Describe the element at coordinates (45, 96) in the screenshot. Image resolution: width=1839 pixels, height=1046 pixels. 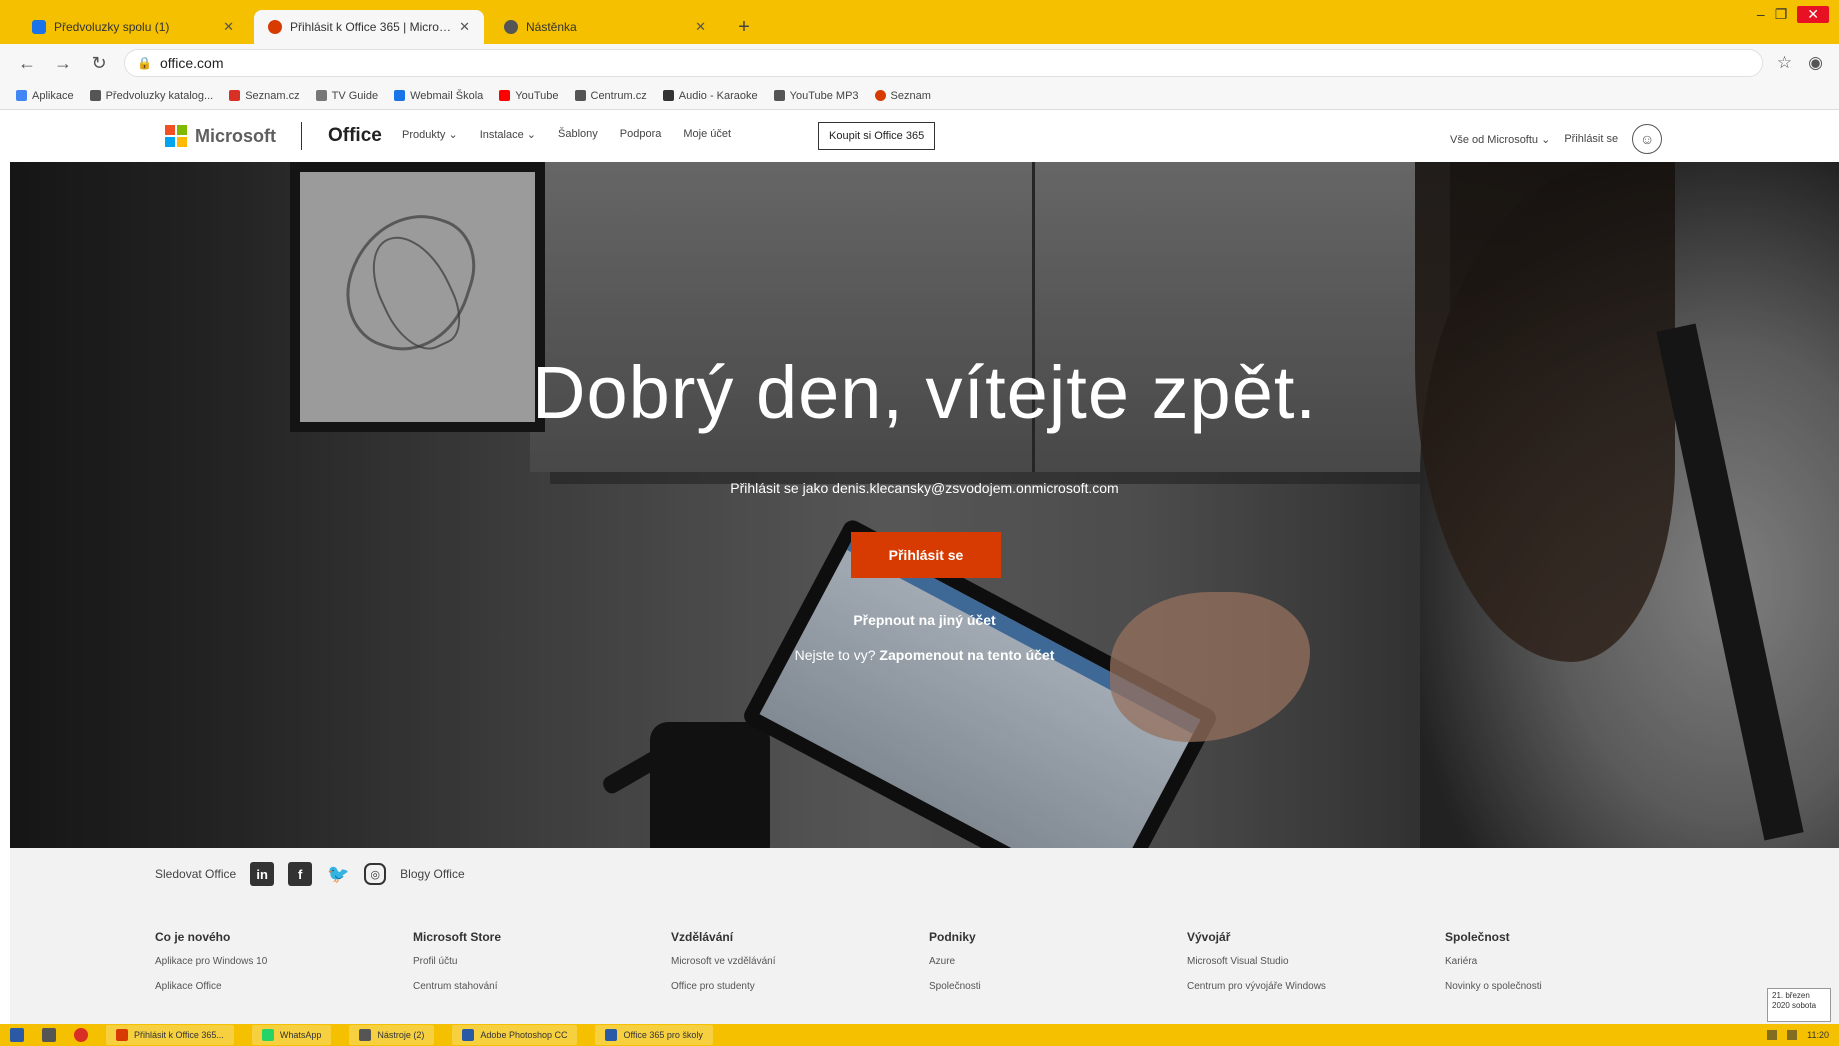
I see `bookmark-item: Aplikace` at that location.